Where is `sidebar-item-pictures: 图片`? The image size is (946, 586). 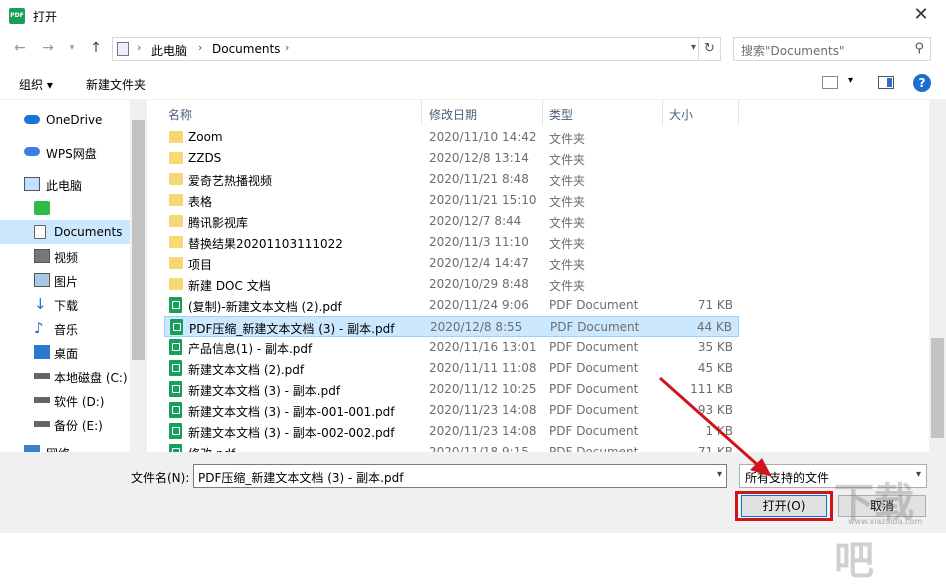 sidebar-item-pictures: 图片 is located at coordinates (65, 280).